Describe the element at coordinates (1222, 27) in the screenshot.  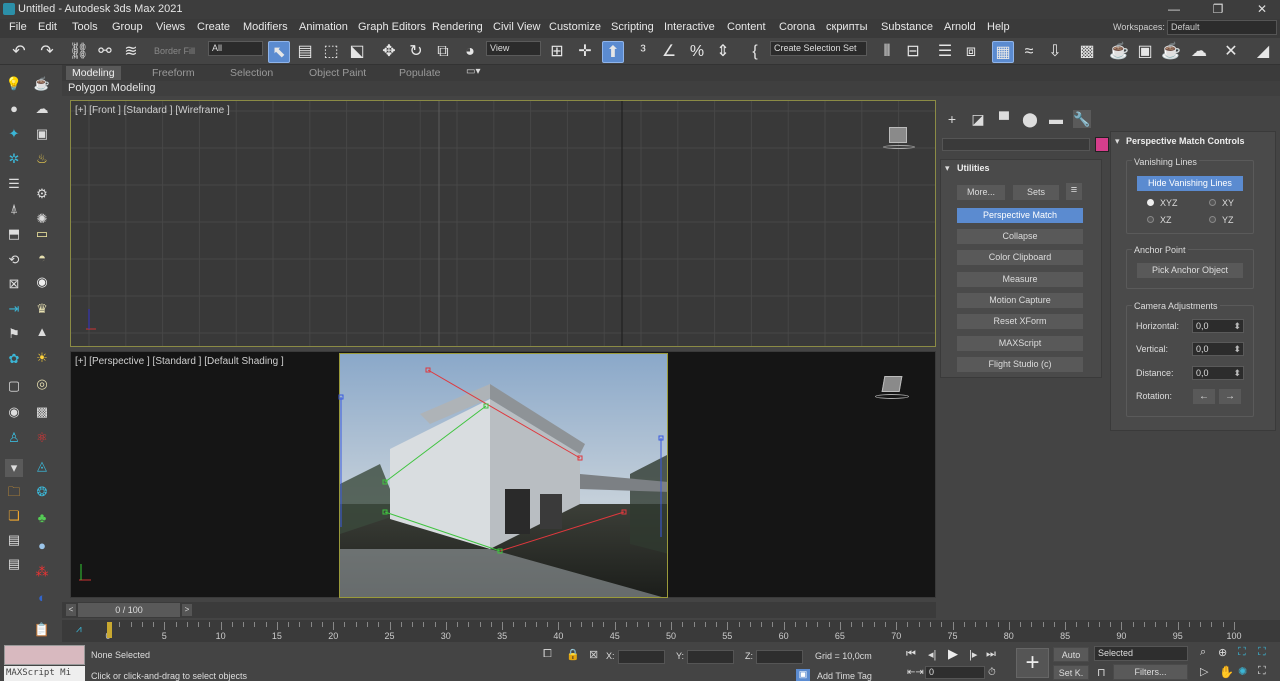
I see `workspaces-dropdown: Default` at that location.